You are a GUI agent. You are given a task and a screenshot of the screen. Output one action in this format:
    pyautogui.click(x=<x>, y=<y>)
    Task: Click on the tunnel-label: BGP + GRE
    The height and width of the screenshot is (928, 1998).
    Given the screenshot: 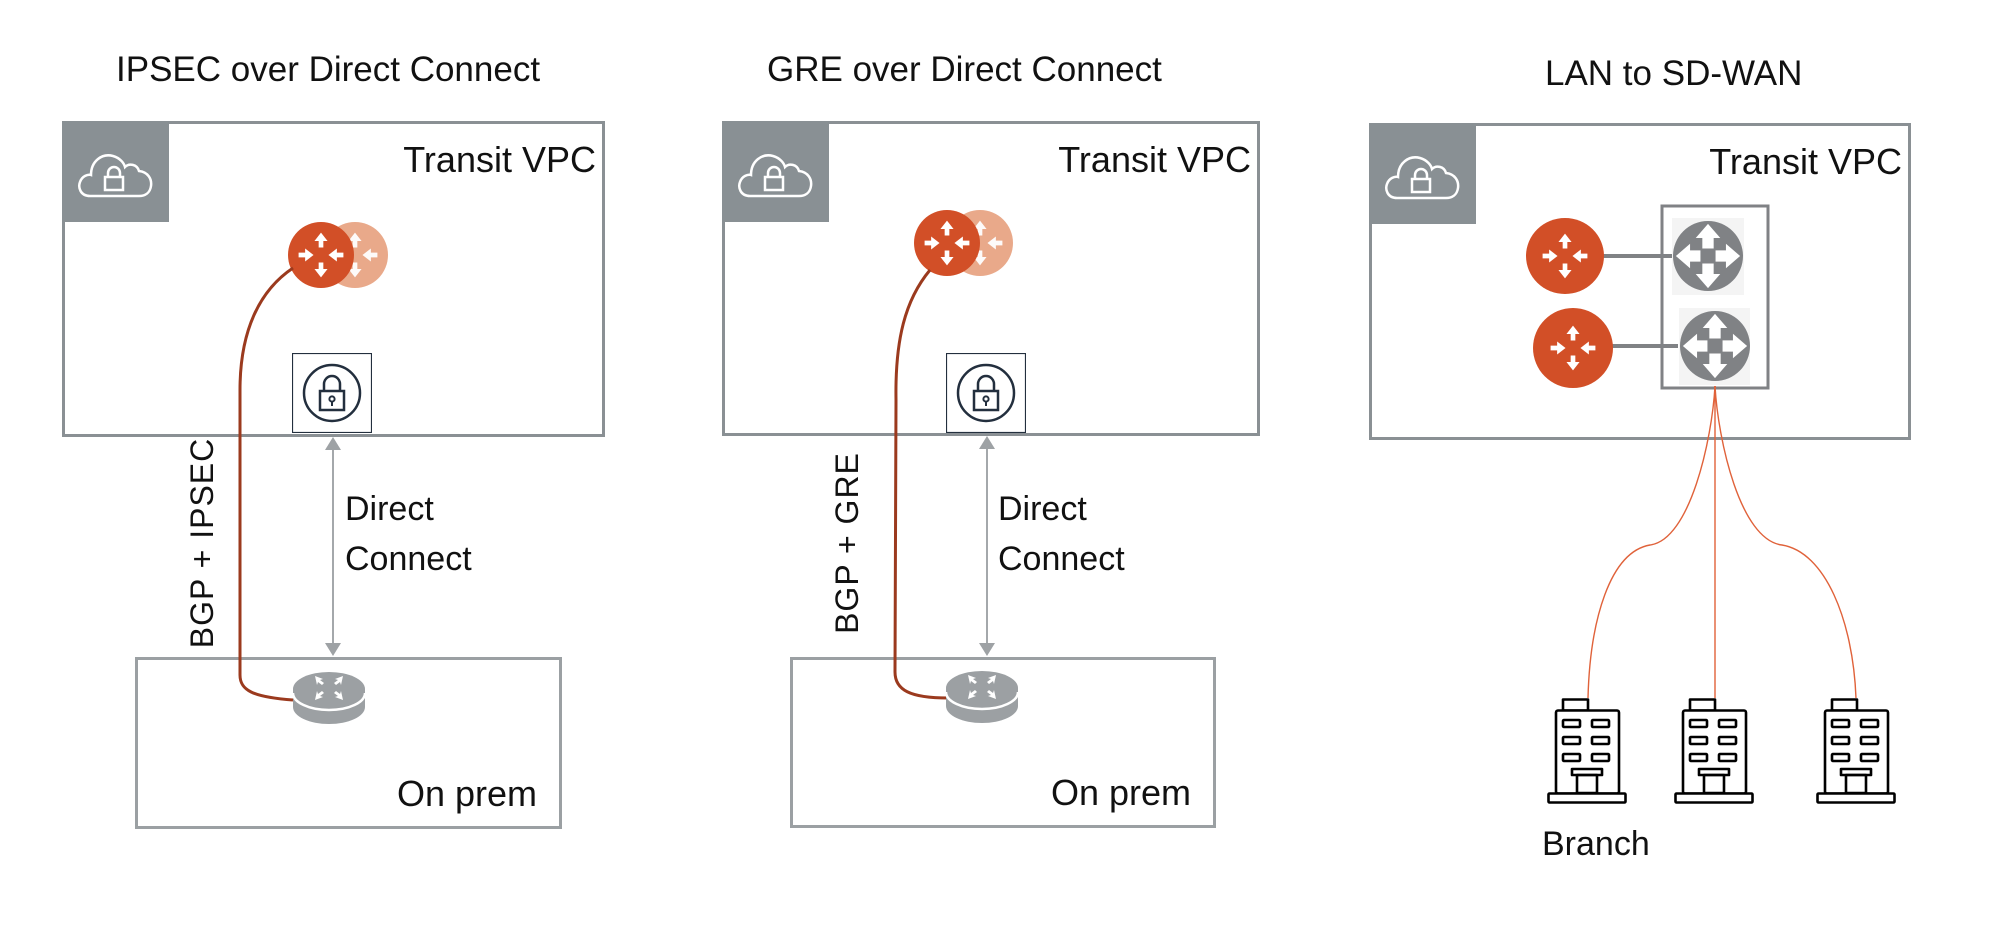 What is the action you would take?
    pyautogui.click(x=847, y=543)
    